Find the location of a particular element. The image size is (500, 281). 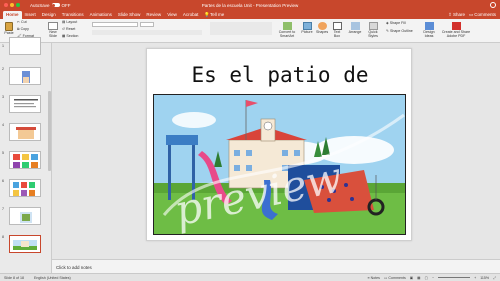

comment-icon: ▭ is located at coordinates (471, 14).